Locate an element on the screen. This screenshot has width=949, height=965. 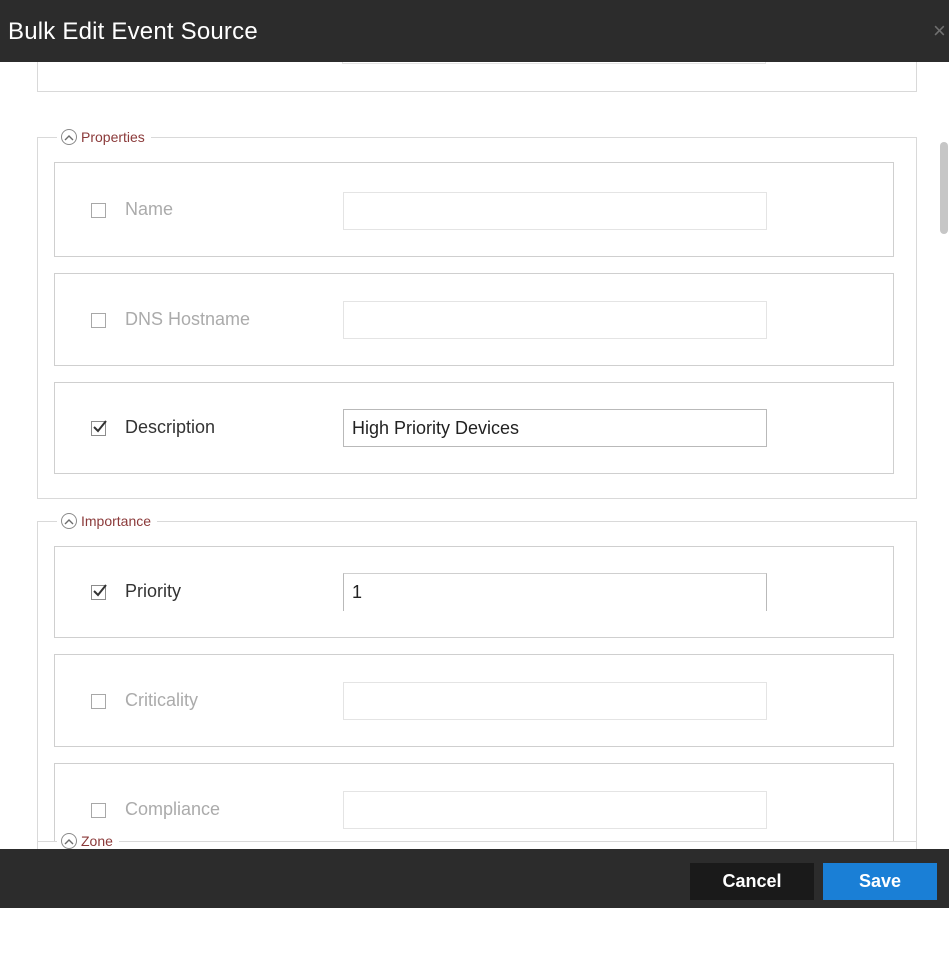
previous-section is located at coordinates (477, 77).